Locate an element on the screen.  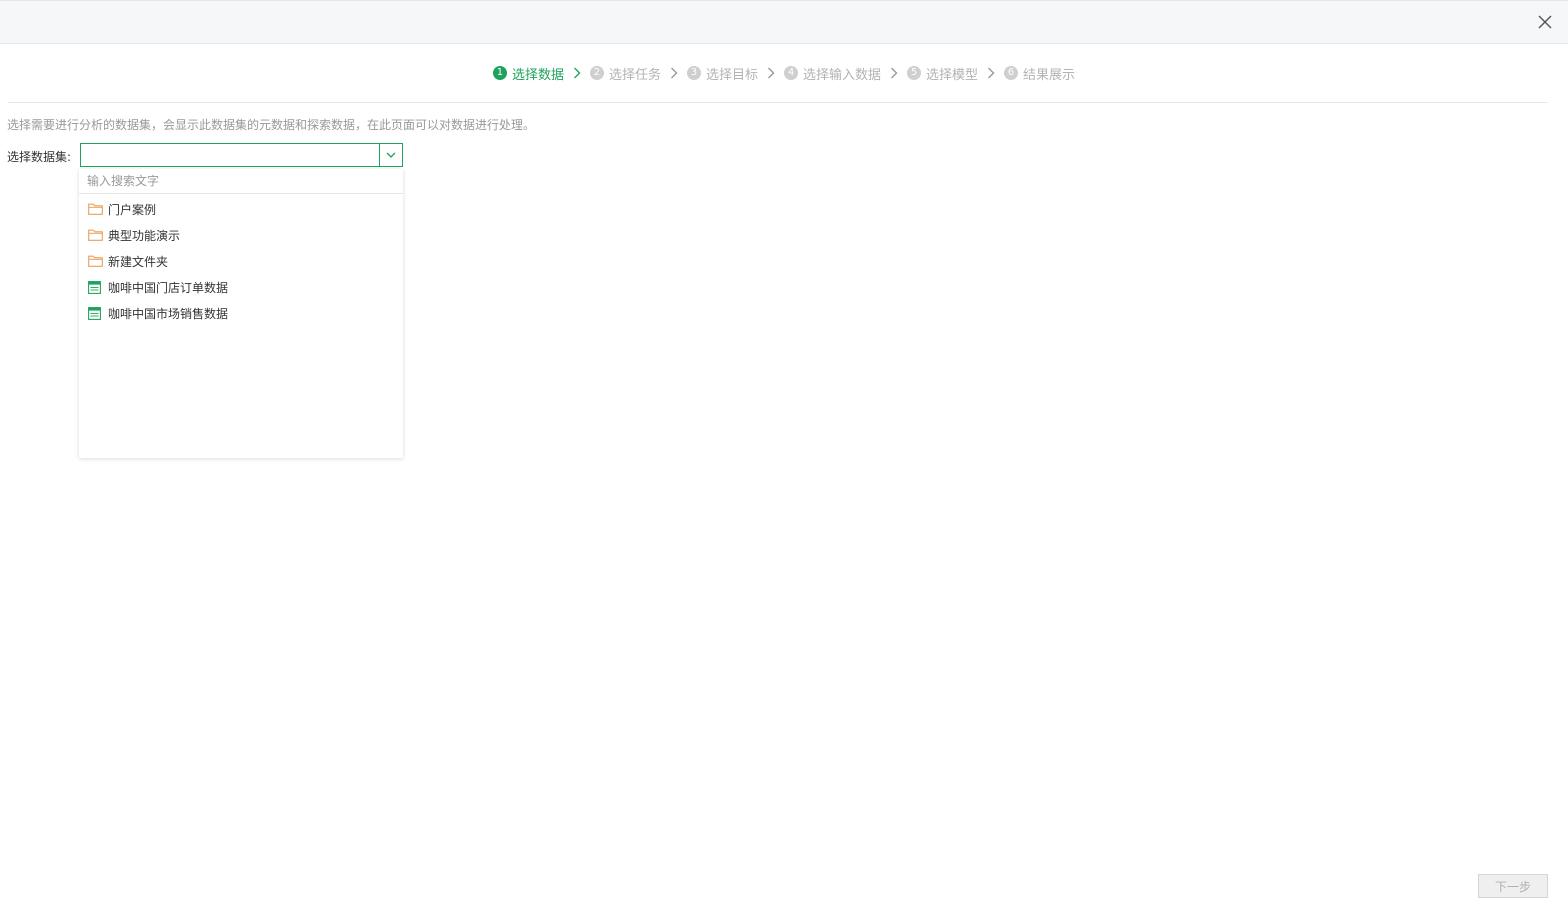
dropdown-list: 门户案例 典型功能演示 新建文件夹 咖啡中国门店订单数据 咖啡中国市场销售数据 is located at coordinates (241, 260).